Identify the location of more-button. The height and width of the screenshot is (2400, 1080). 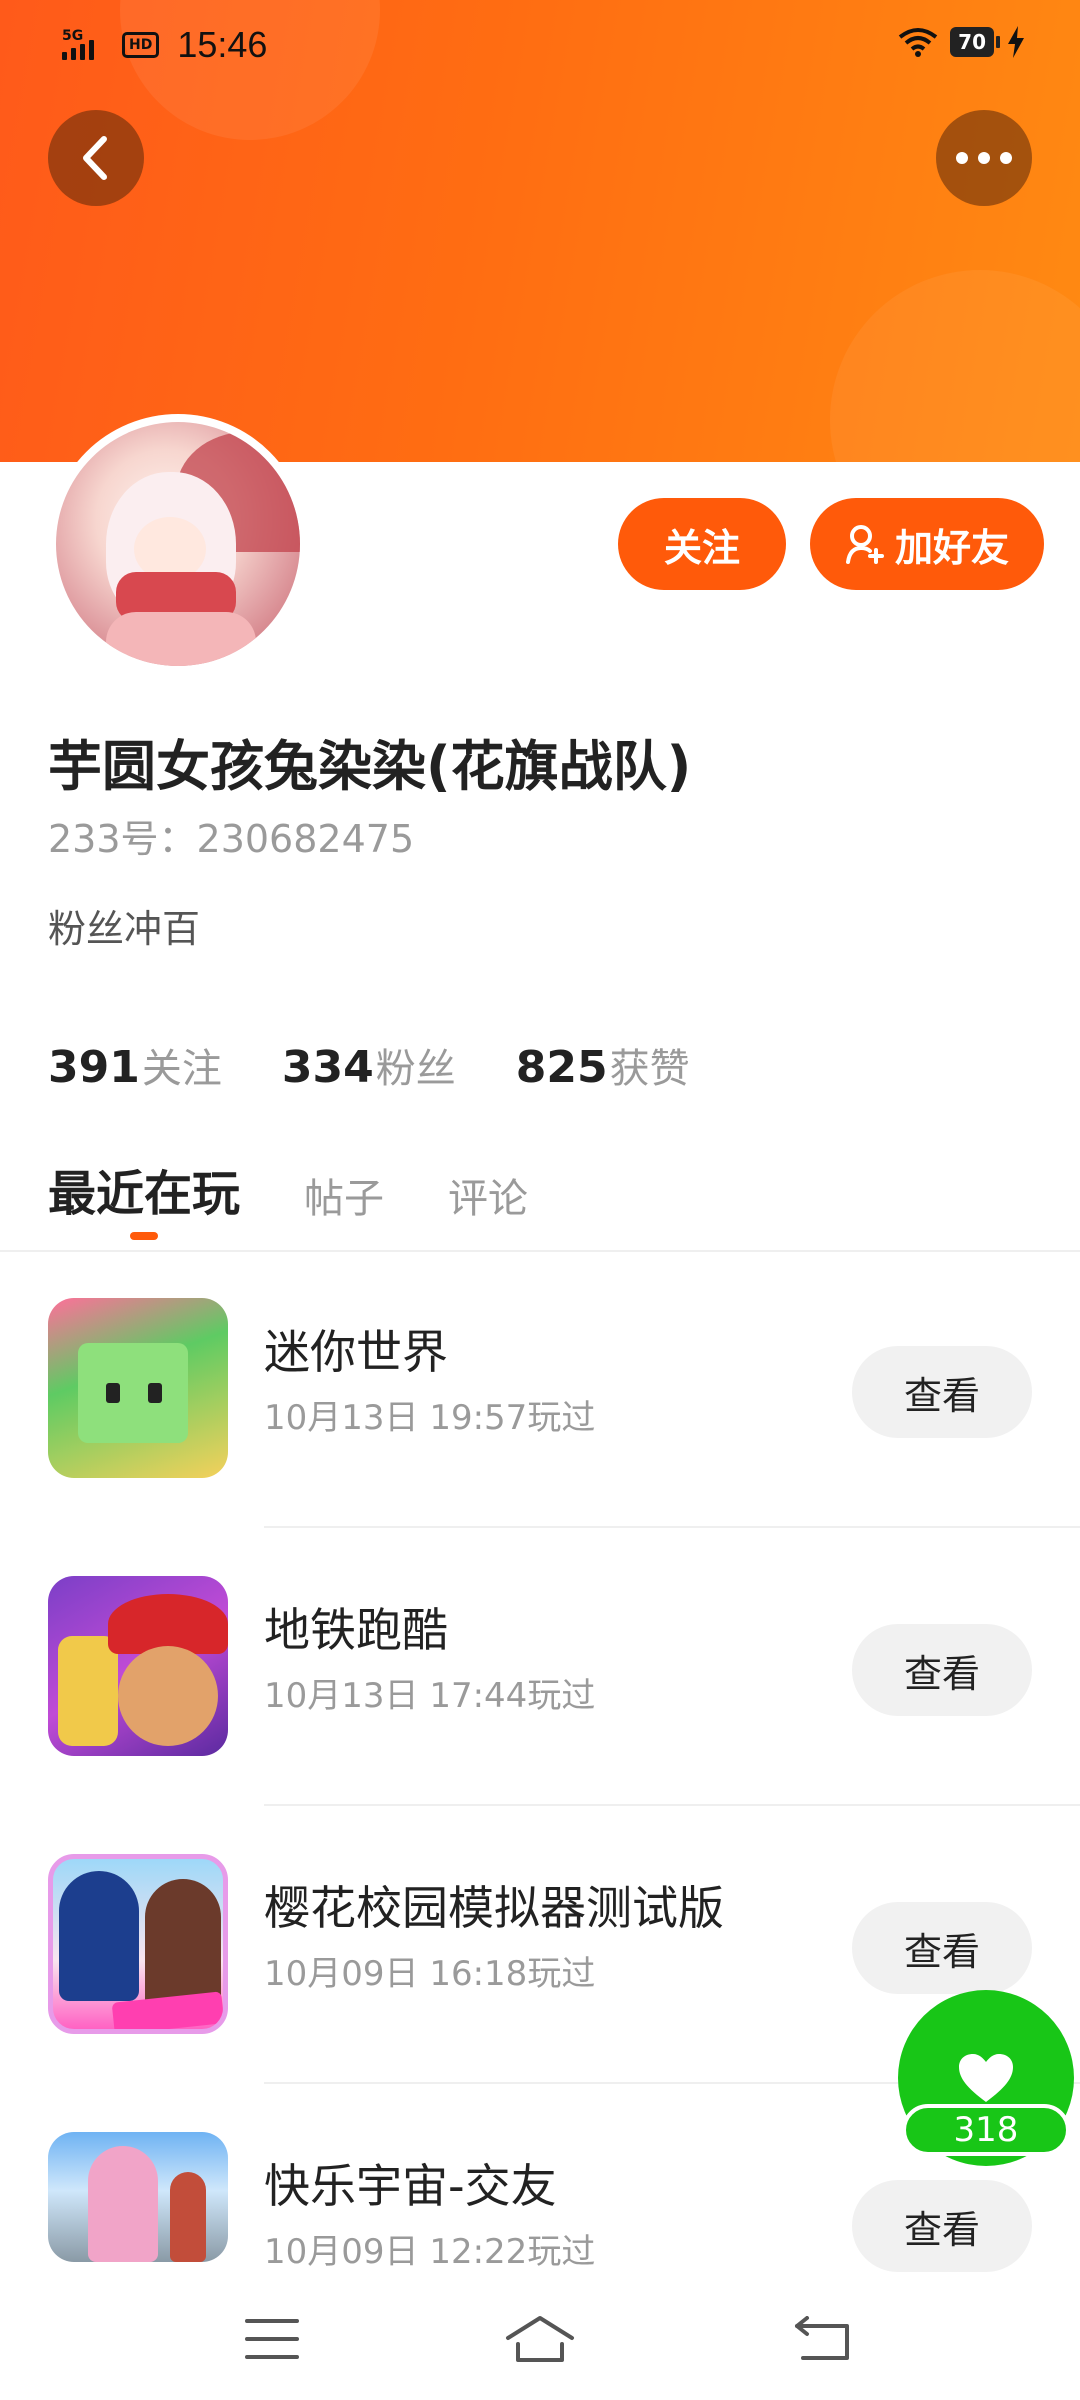
(984, 158).